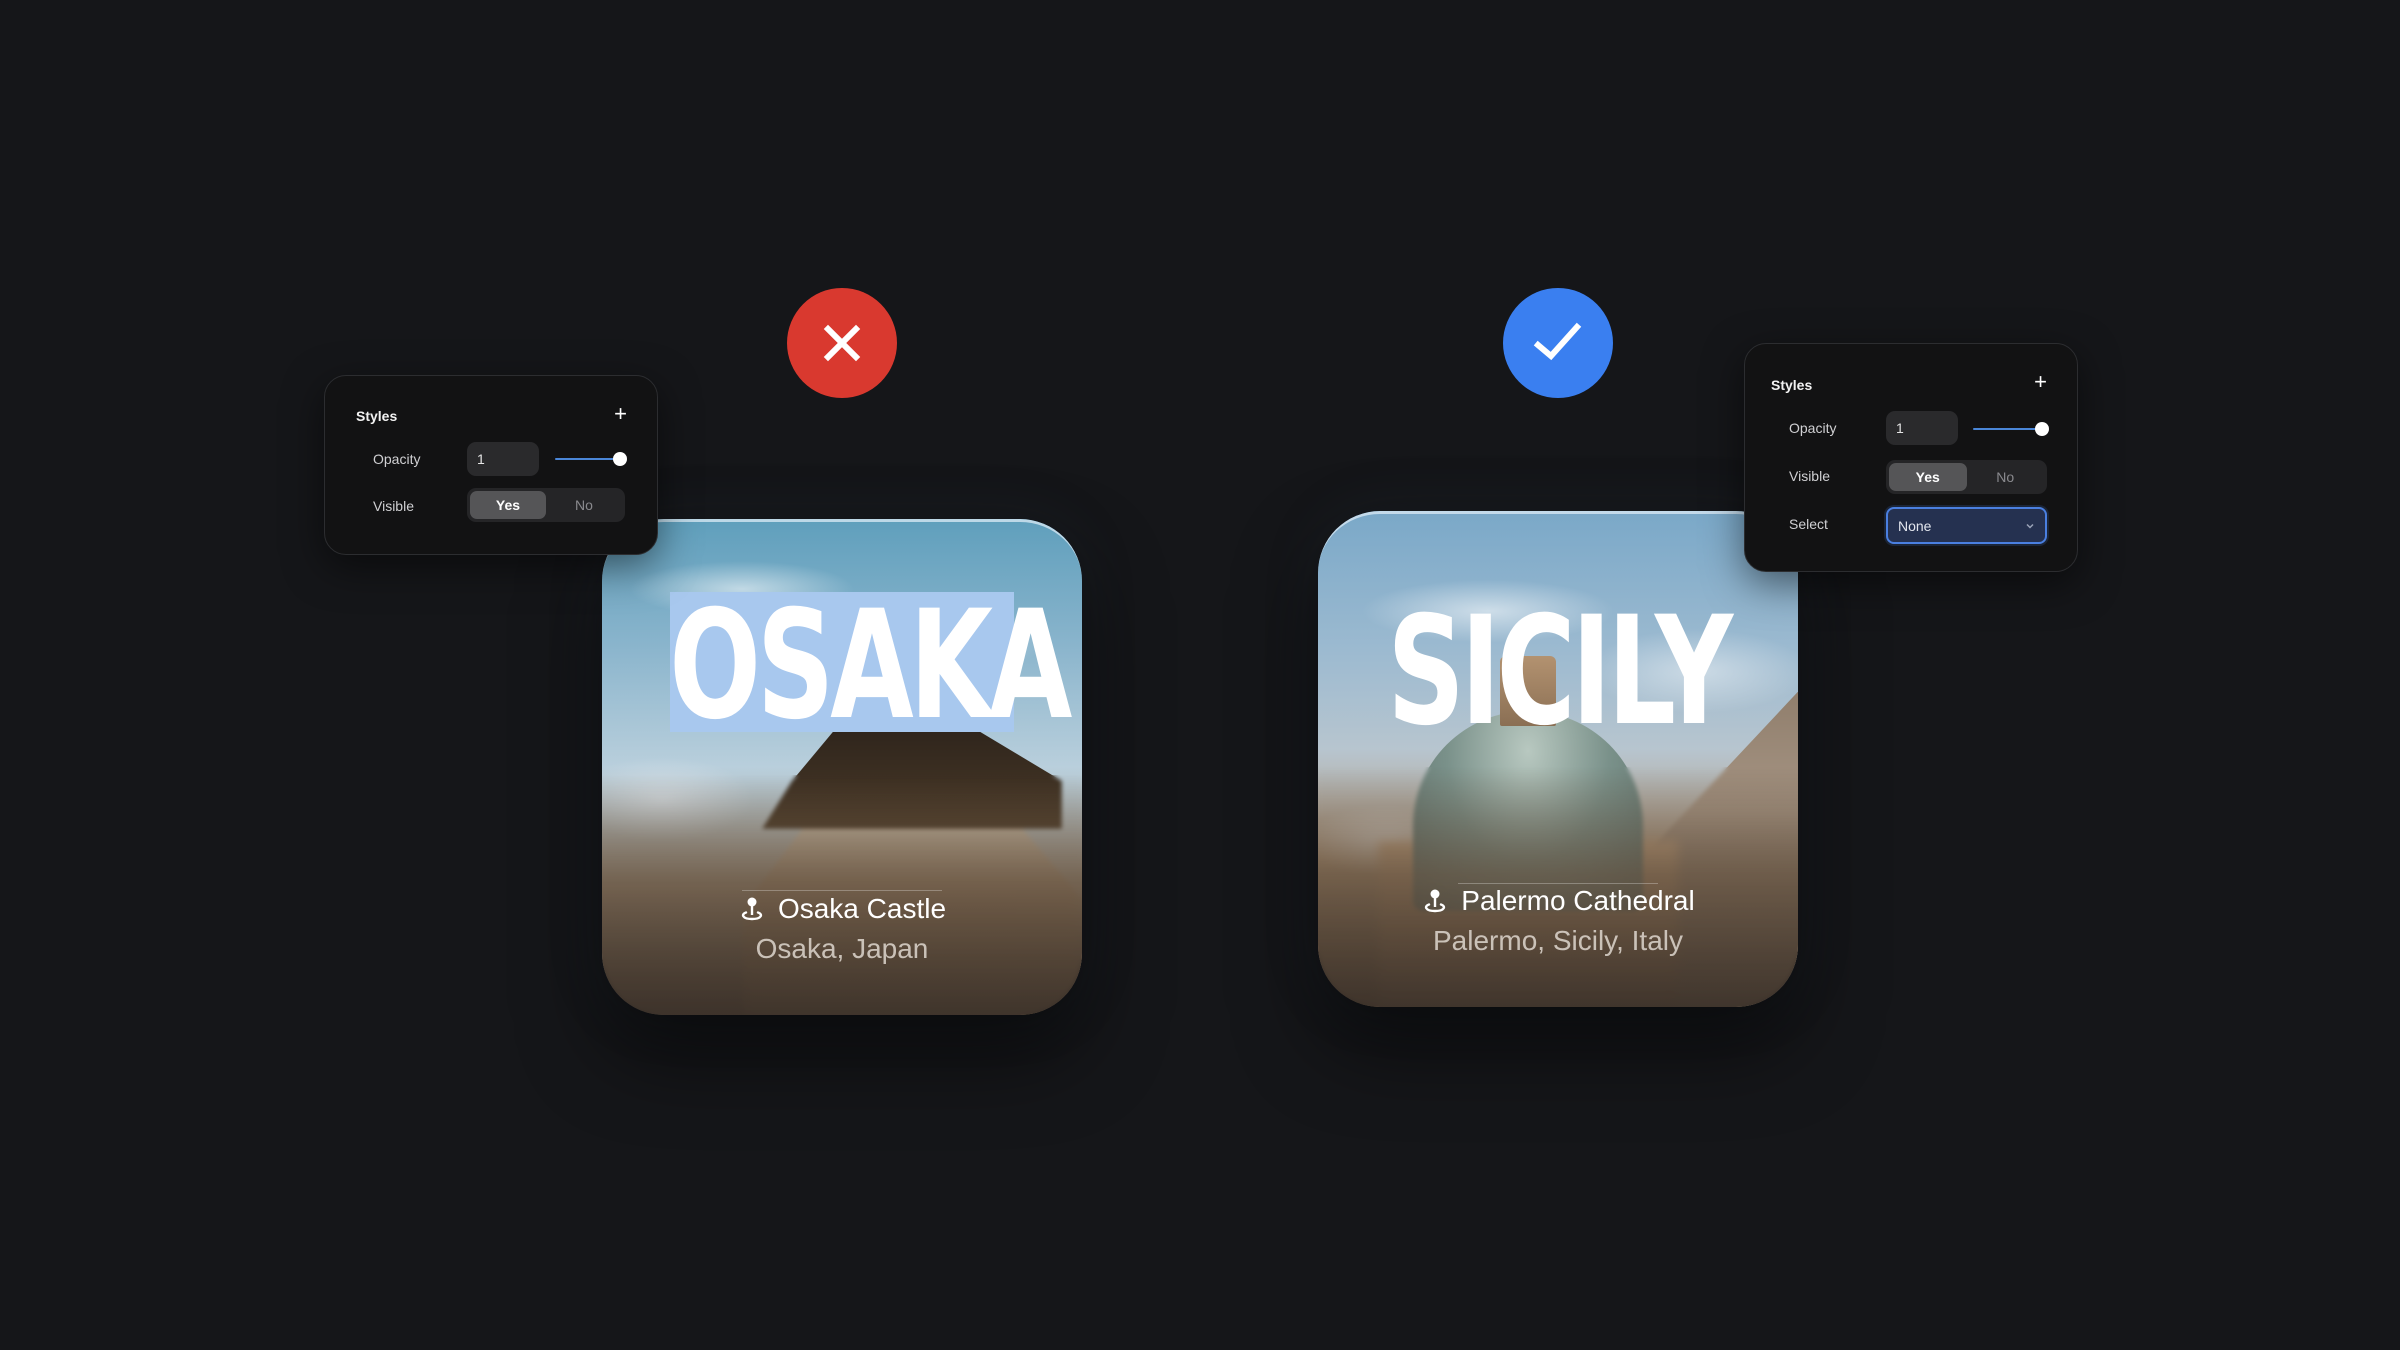 This screenshot has width=2400, height=1350. I want to click on place-location: Palermo, Sicily, Italy, so click(1558, 940).